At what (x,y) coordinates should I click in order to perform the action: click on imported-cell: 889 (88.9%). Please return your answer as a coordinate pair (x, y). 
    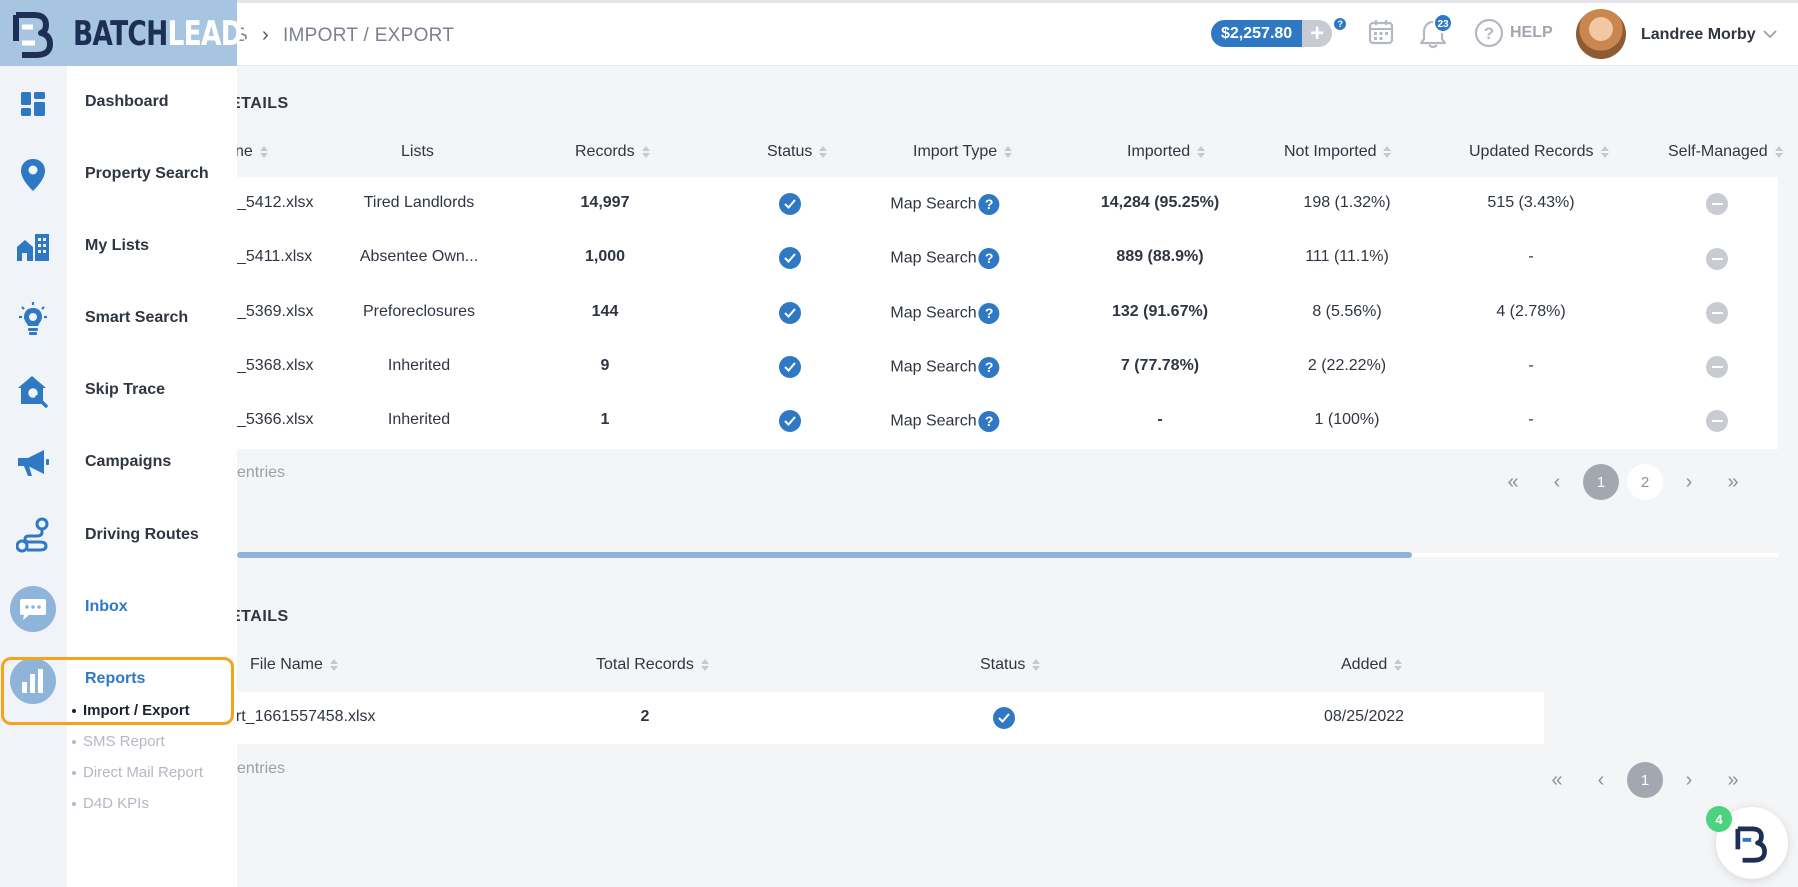
    Looking at the image, I should click on (1160, 256).